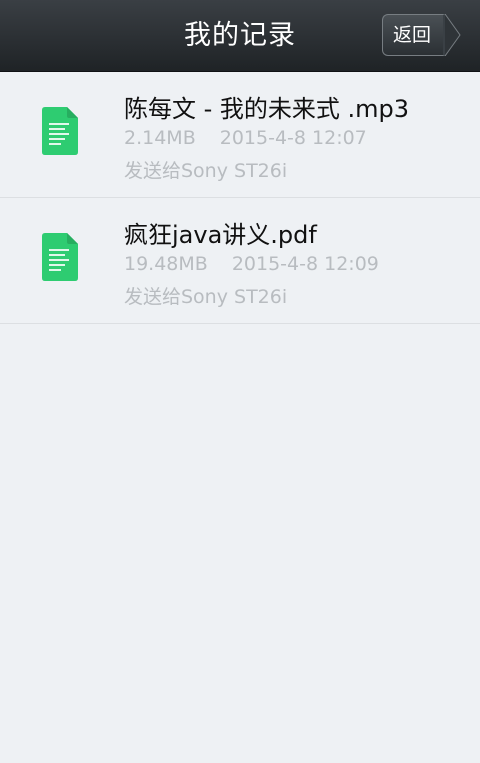 This screenshot has width=480, height=763. I want to click on file-size: 2.14MB, so click(160, 138).